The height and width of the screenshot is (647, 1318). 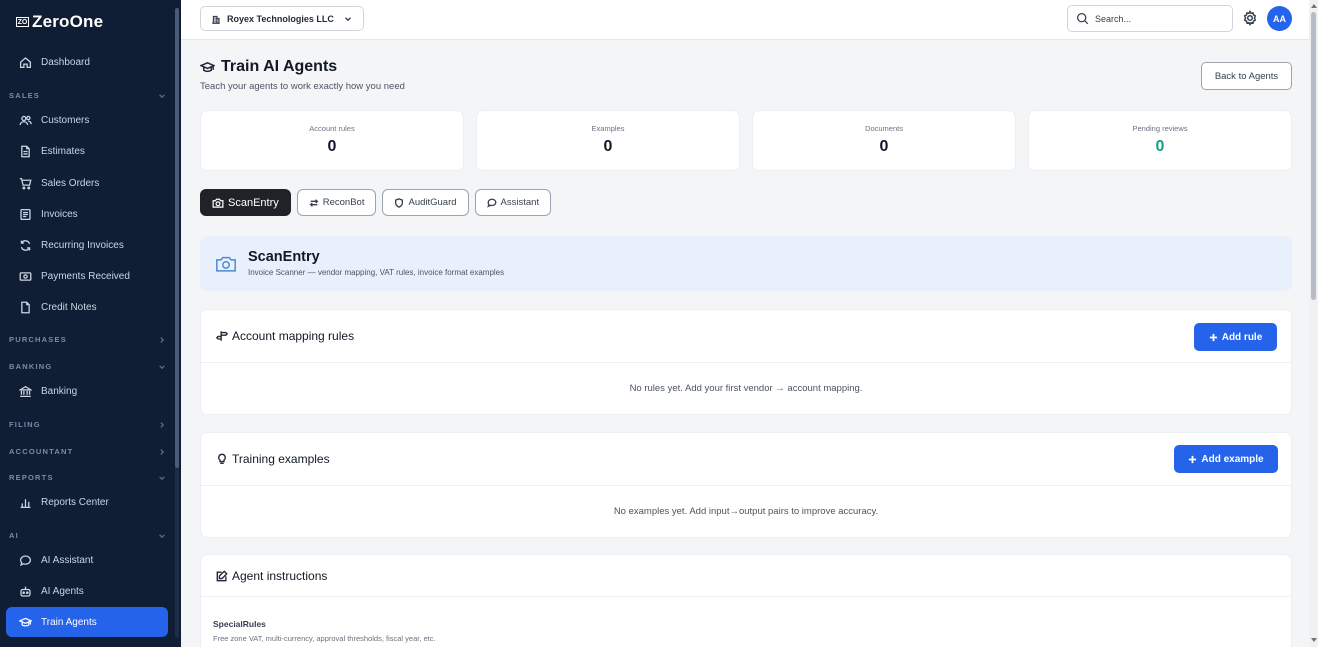 What do you see at coordinates (1193, 459) in the screenshot?
I see `plus-icon` at bounding box center [1193, 459].